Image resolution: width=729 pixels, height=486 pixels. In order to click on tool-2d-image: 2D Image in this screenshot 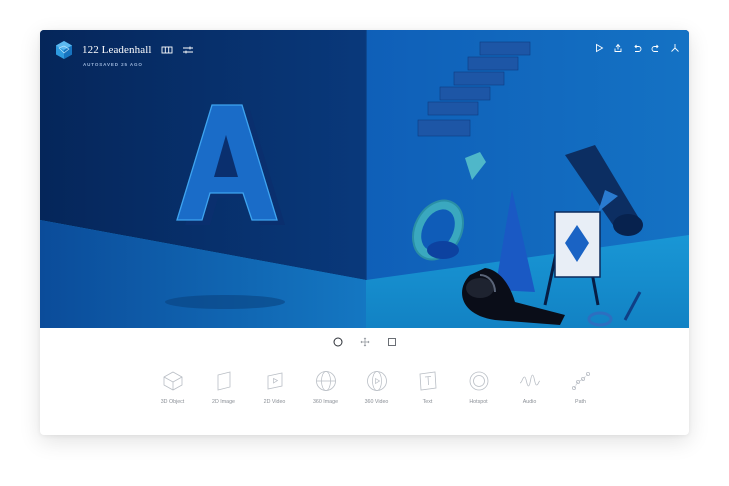, I will do `click(223, 387)`.